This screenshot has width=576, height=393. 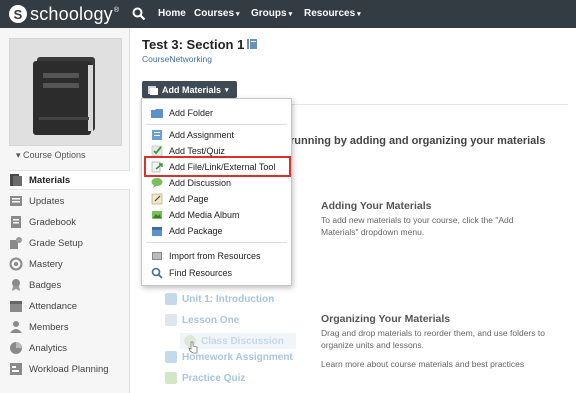 I want to click on attendance-icon, so click(x=16, y=306).